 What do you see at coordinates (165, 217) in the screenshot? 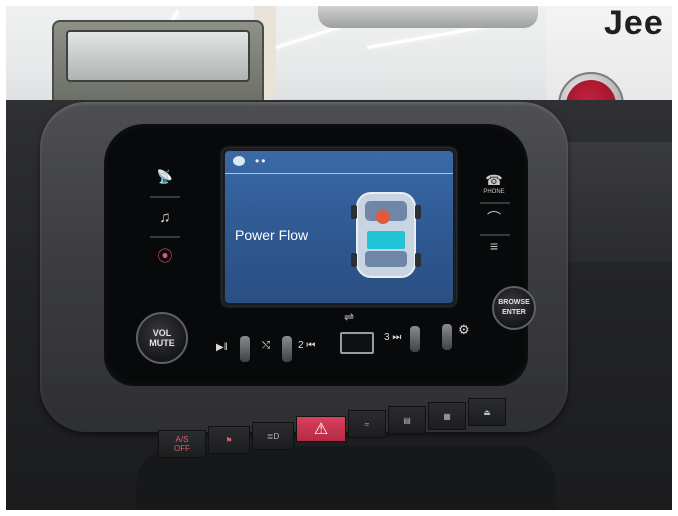
I see `music-note-icon: ♫` at bounding box center [165, 217].